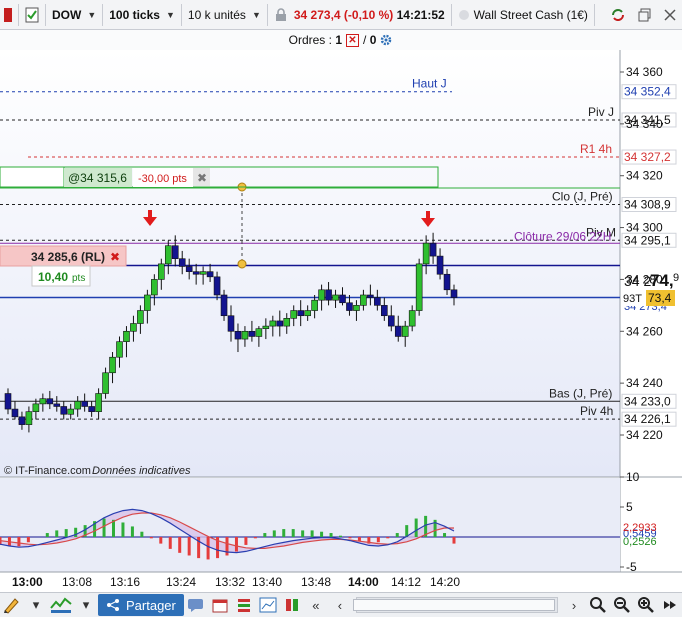 This screenshot has height=617, width=682. I want to click on chat-icon, so click(195, 605).